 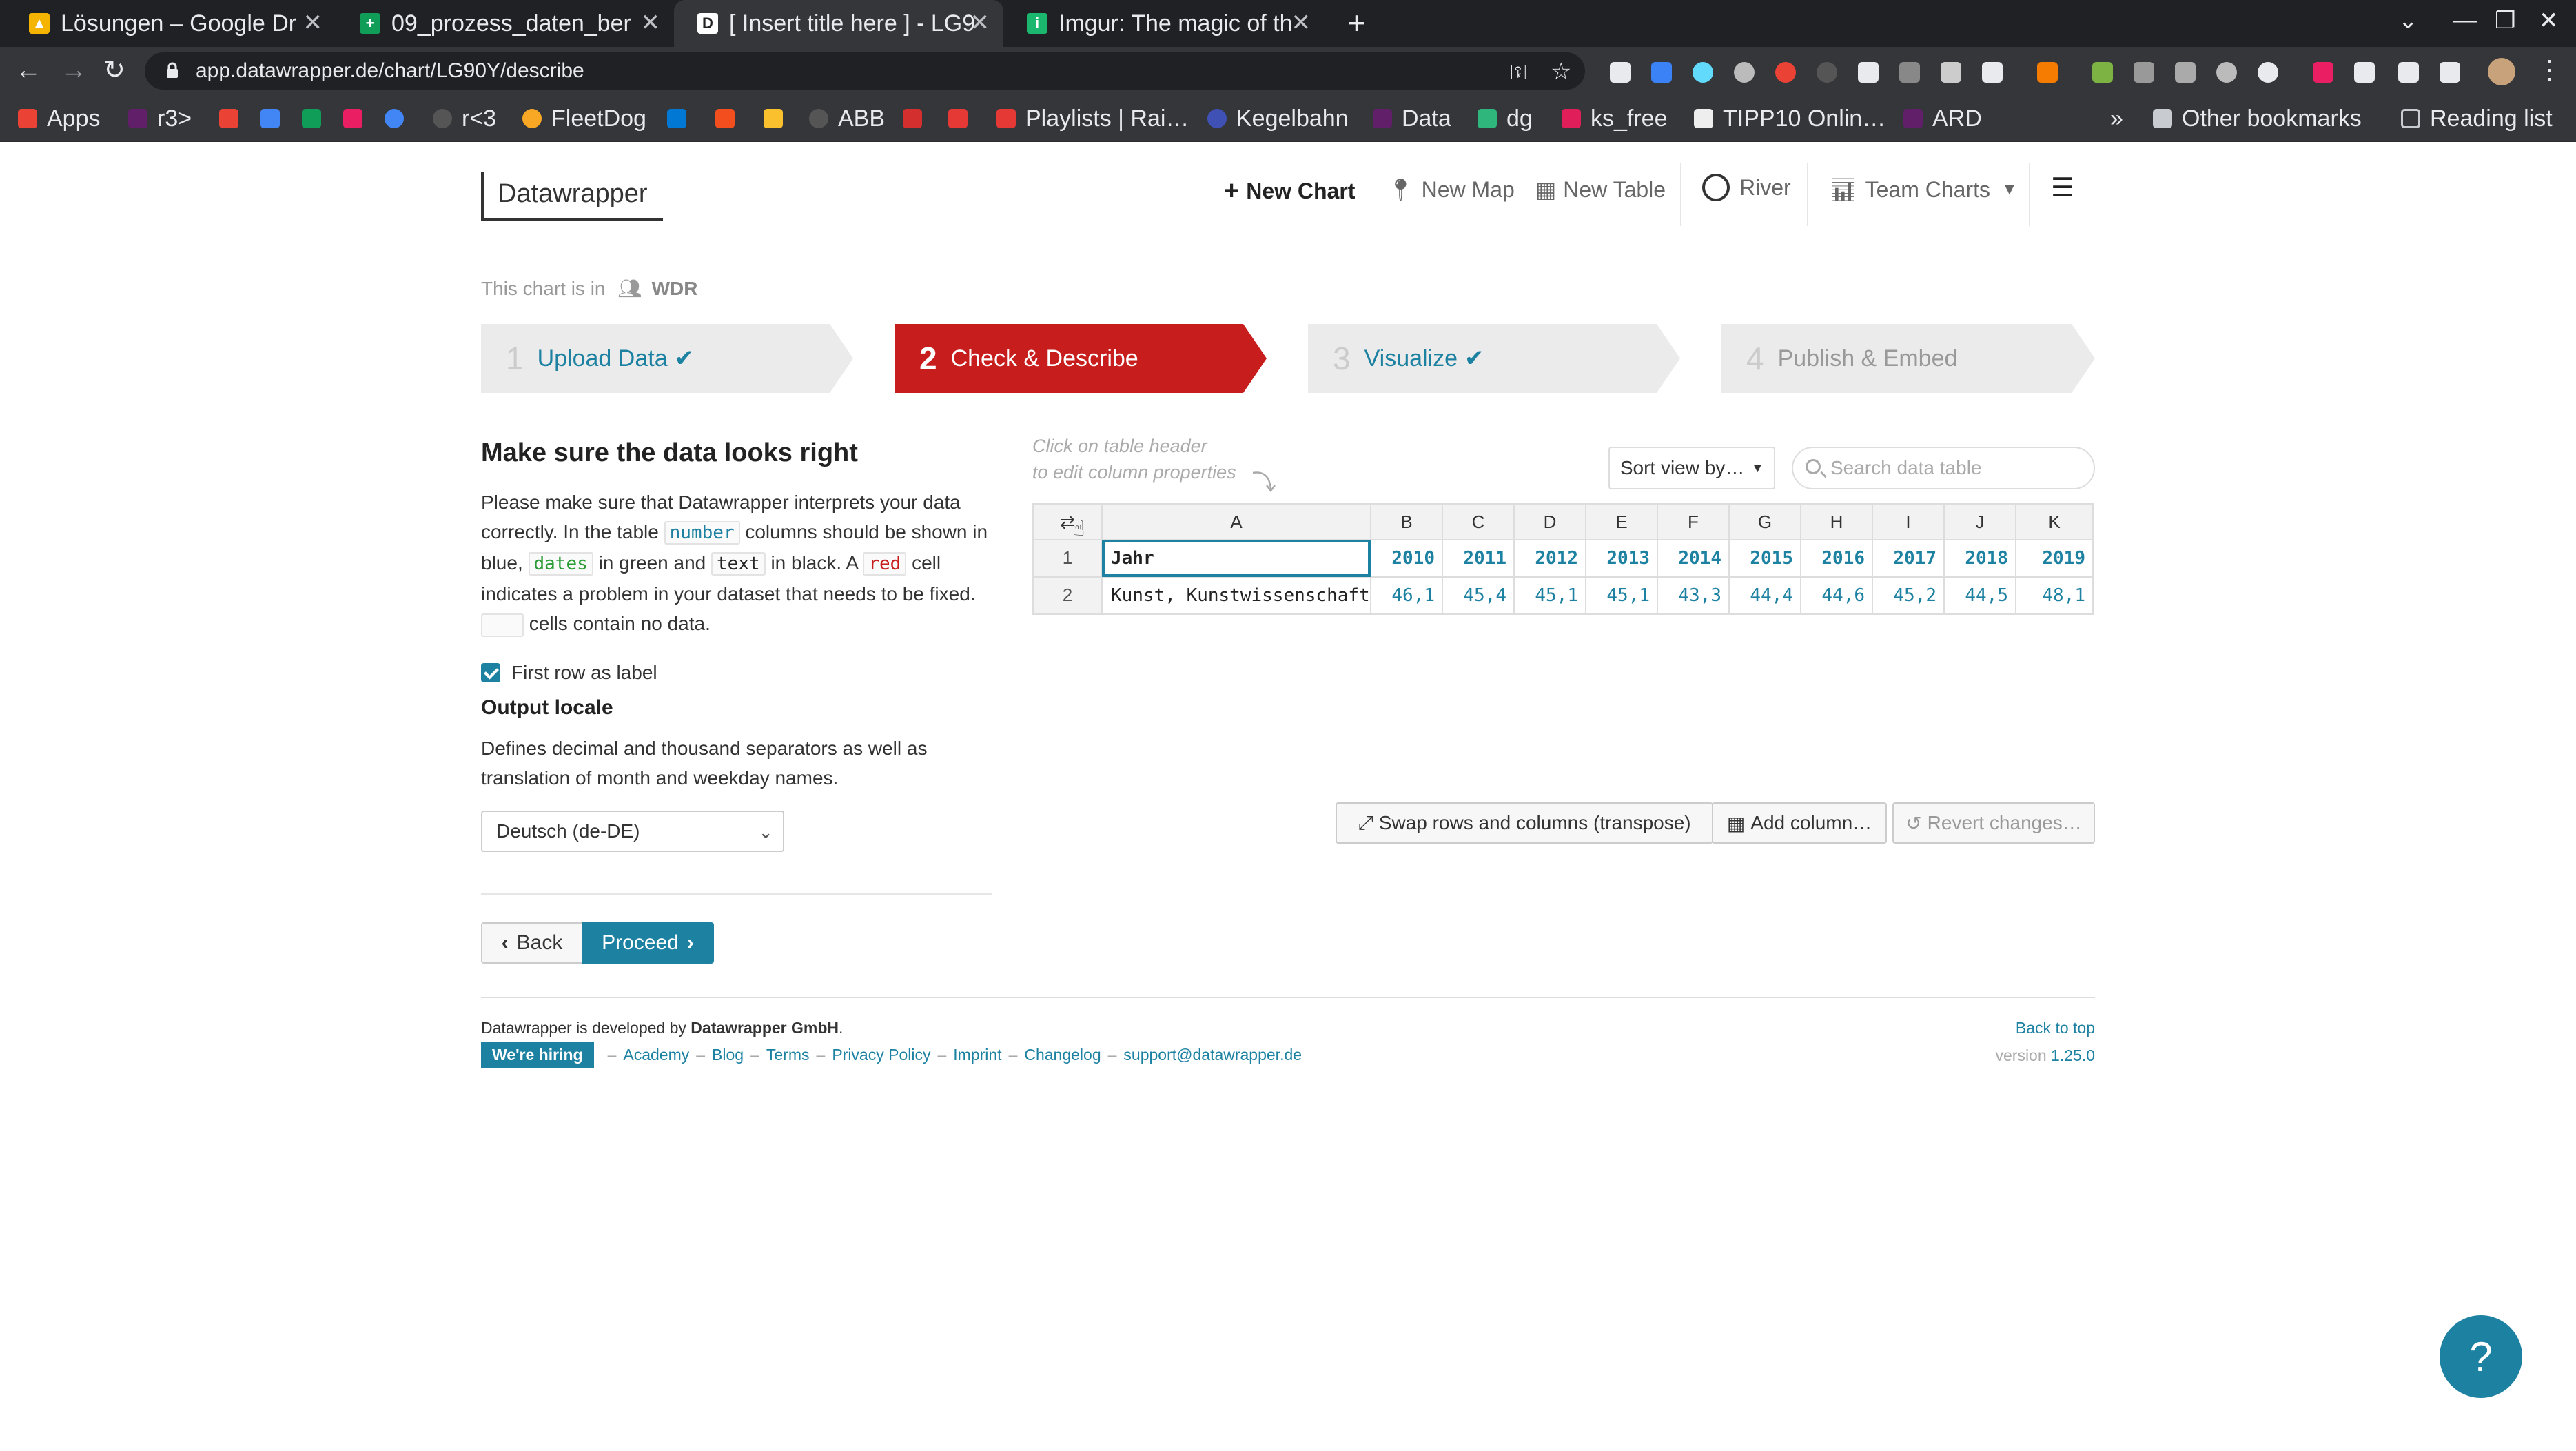 What do you see at coordinates (316, 119) in the screenshot?
I see `bookmark-drive` at bounding box center [316, 119].